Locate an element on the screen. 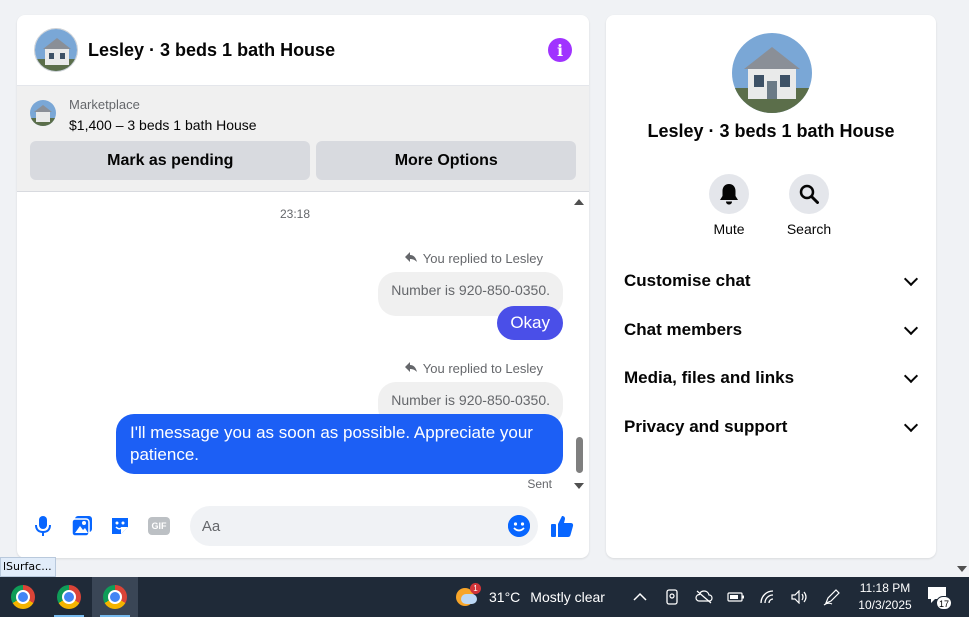 Image resolution: width=969 pixels, height=617 pixels. taskbar-chrome-app is located at coordinates (23, 597).